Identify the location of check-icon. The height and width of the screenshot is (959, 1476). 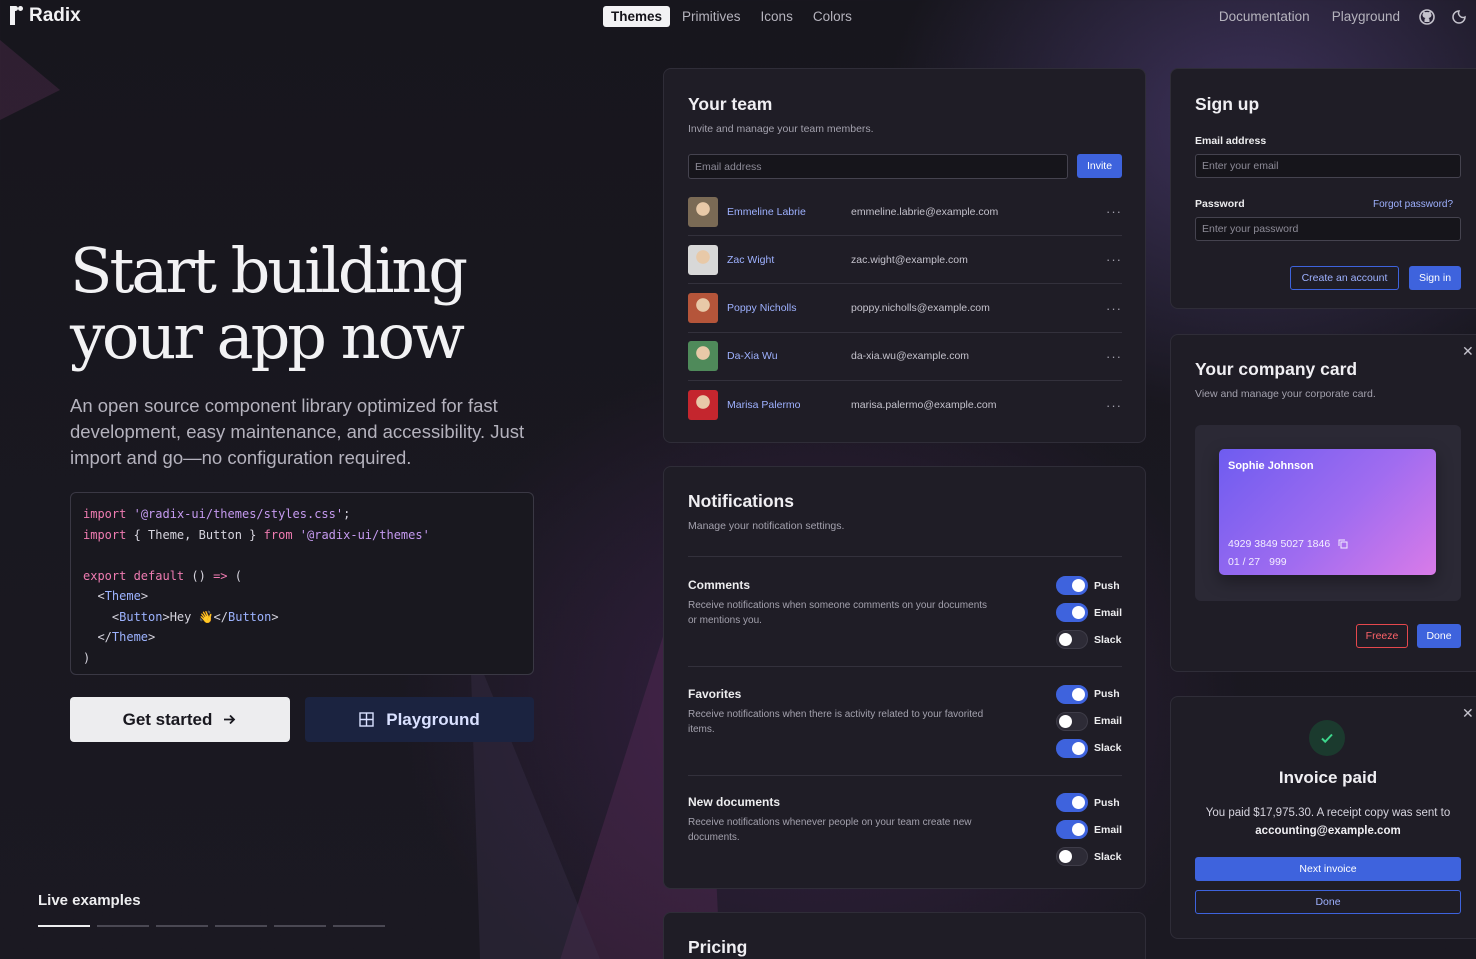
(1327, 738).